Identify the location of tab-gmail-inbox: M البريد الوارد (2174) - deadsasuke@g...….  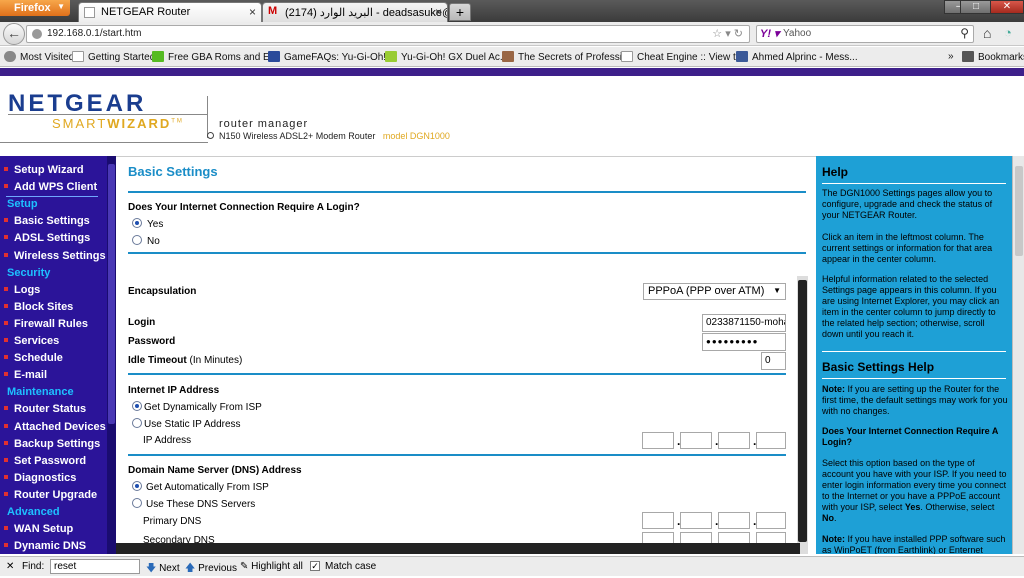
(355, 12).